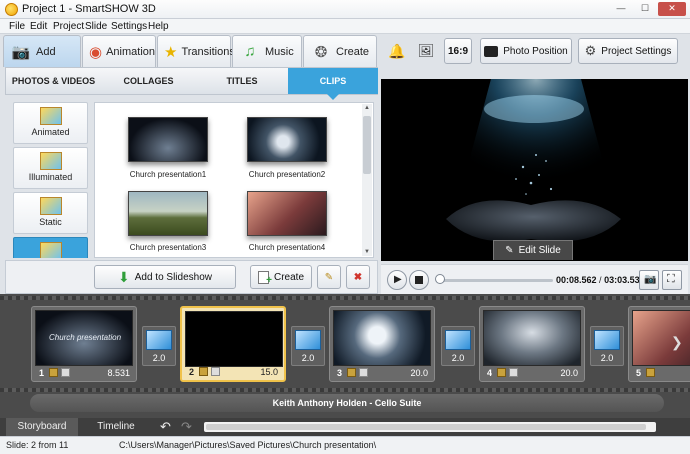  What do you see at coordinates (382, 344) in the screenshot?
I see `slide-item: 3 20.0` at bounding box center [382, 344].